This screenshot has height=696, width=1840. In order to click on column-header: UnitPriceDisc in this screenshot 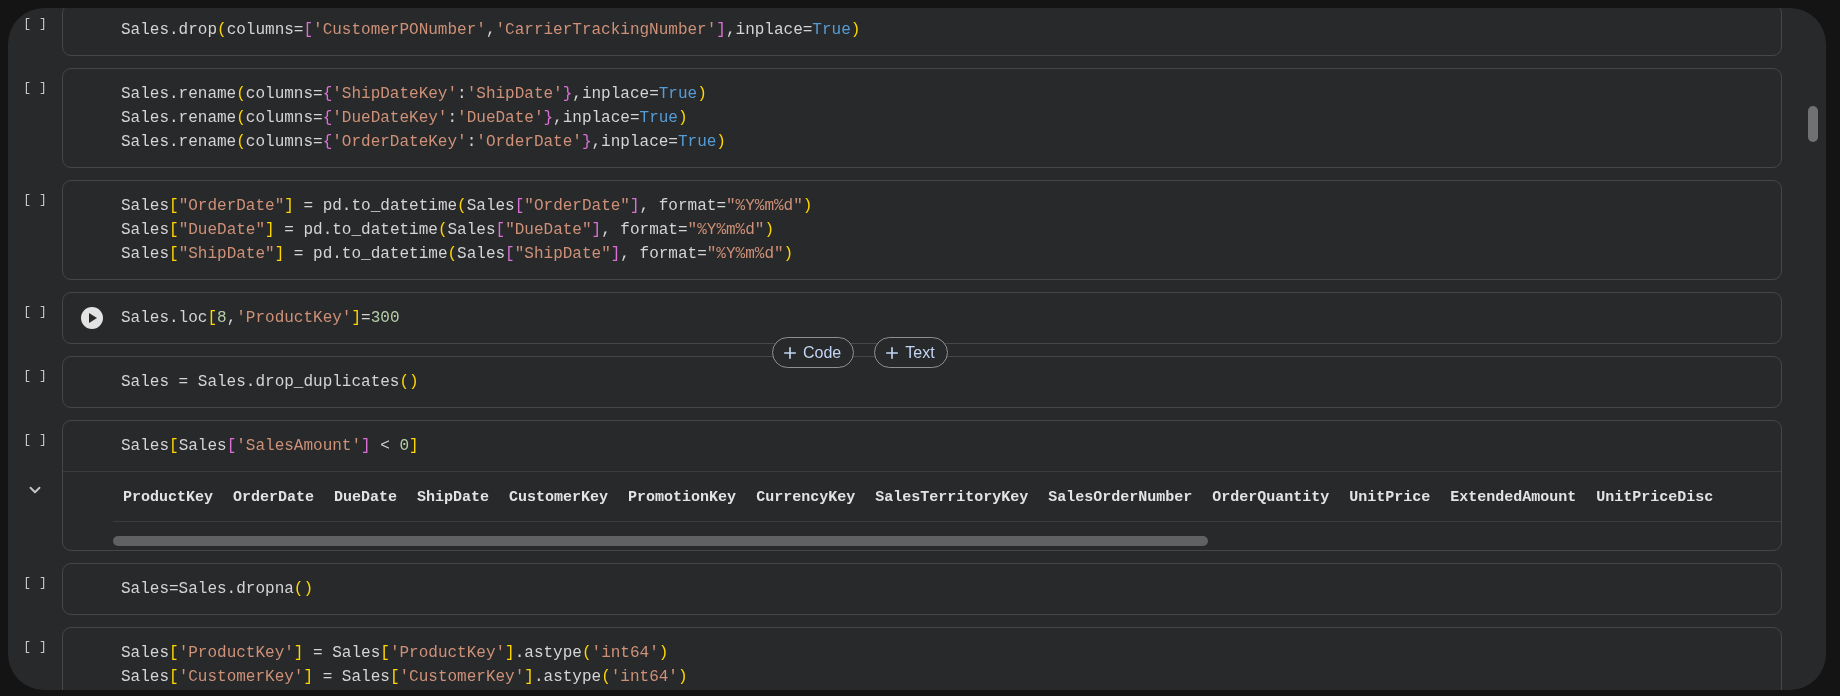, I will do `click(1655, 498)`.